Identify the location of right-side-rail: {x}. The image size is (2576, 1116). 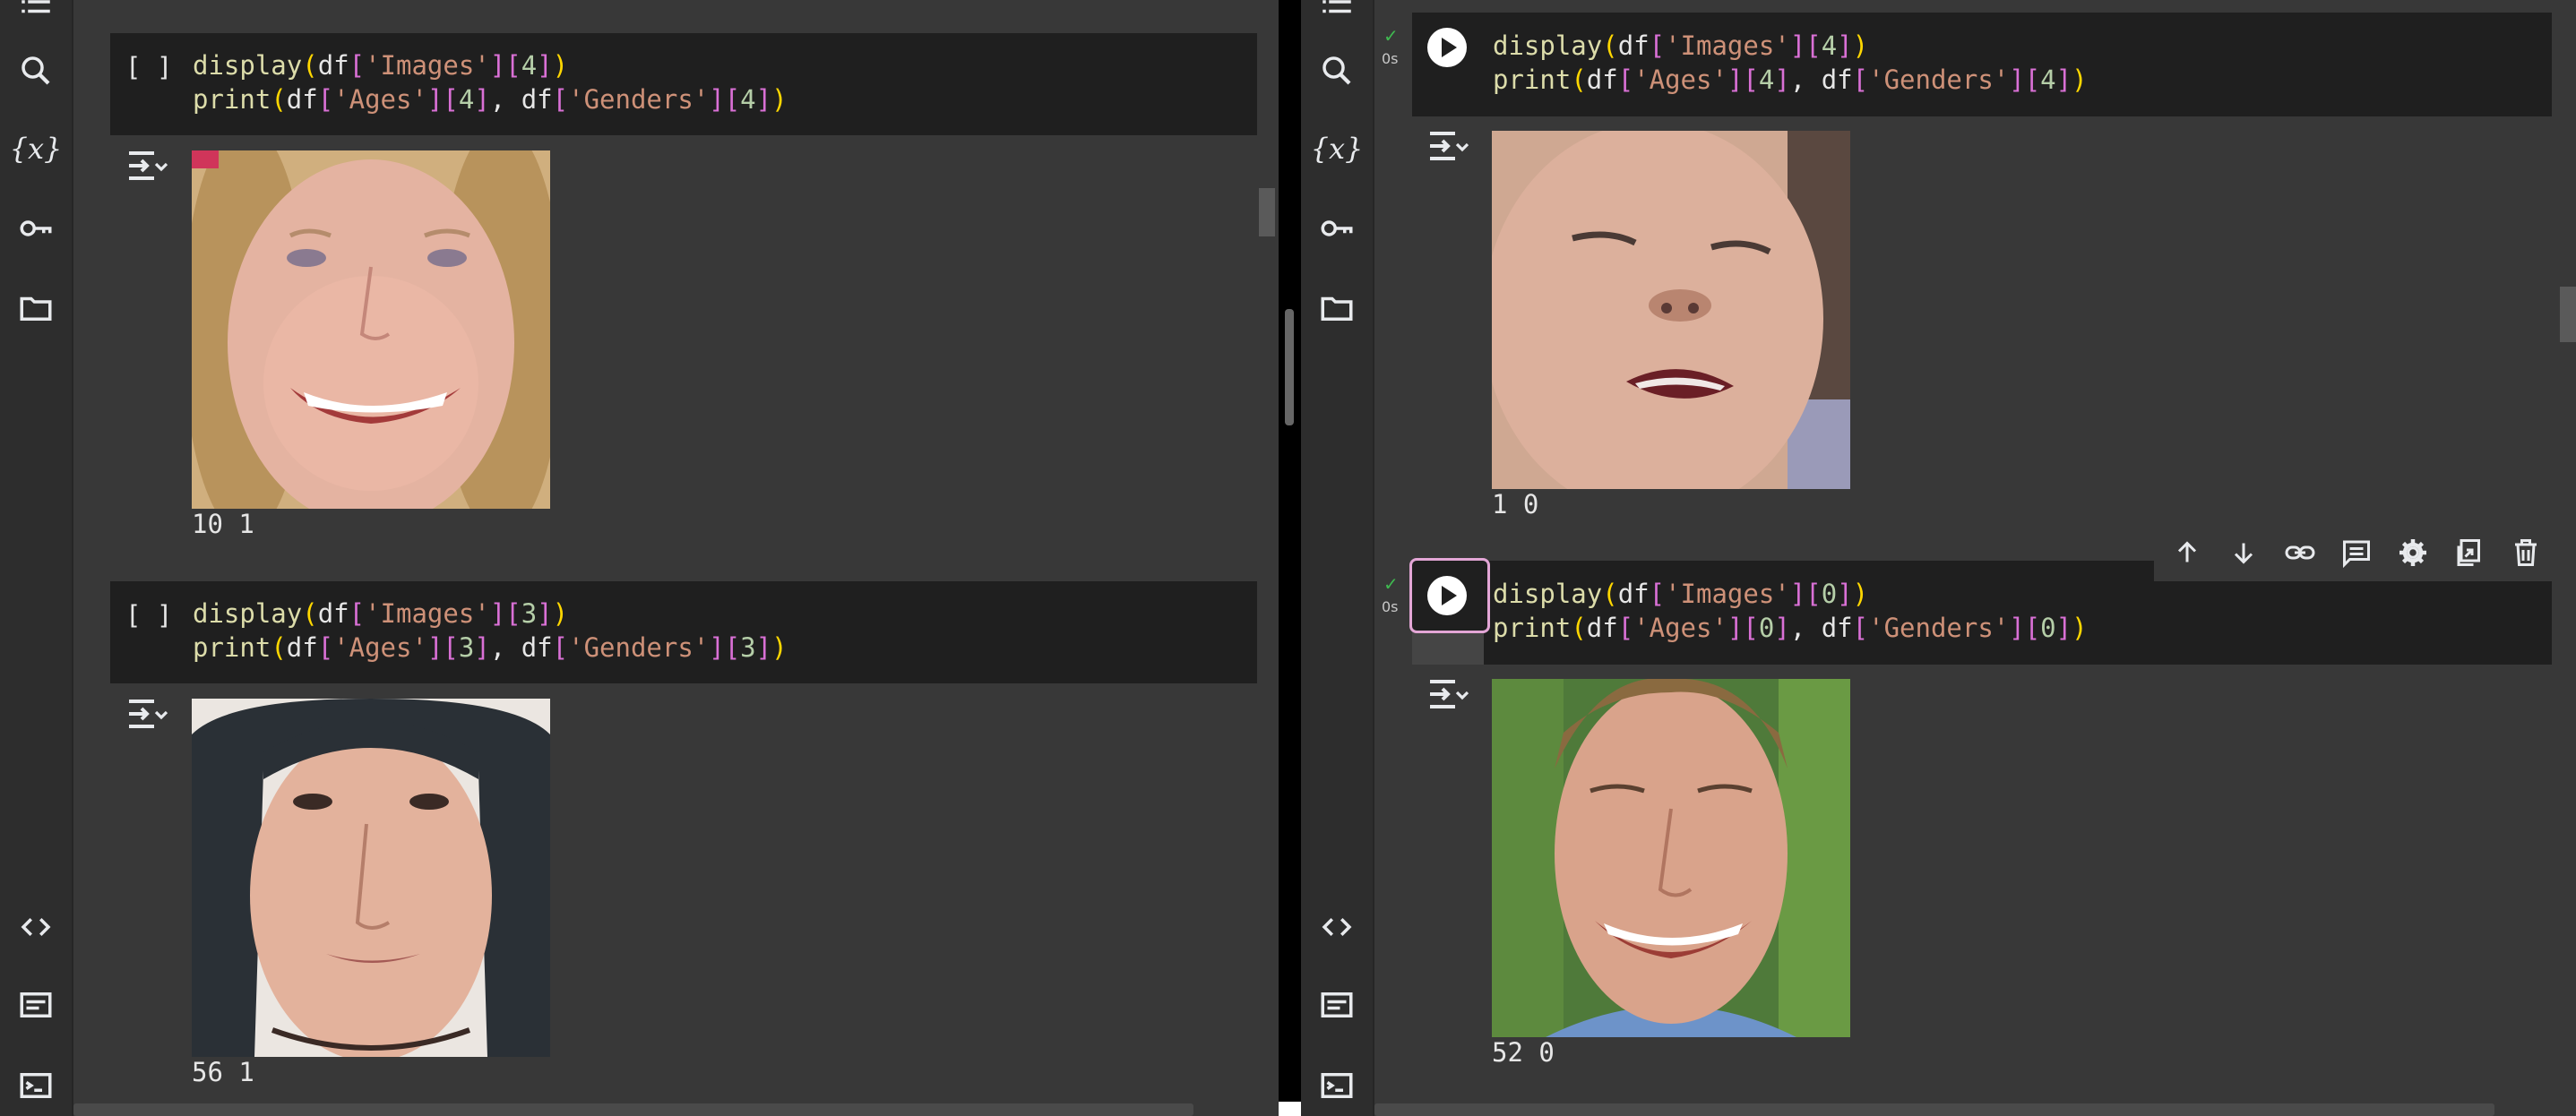
(1337, 558).